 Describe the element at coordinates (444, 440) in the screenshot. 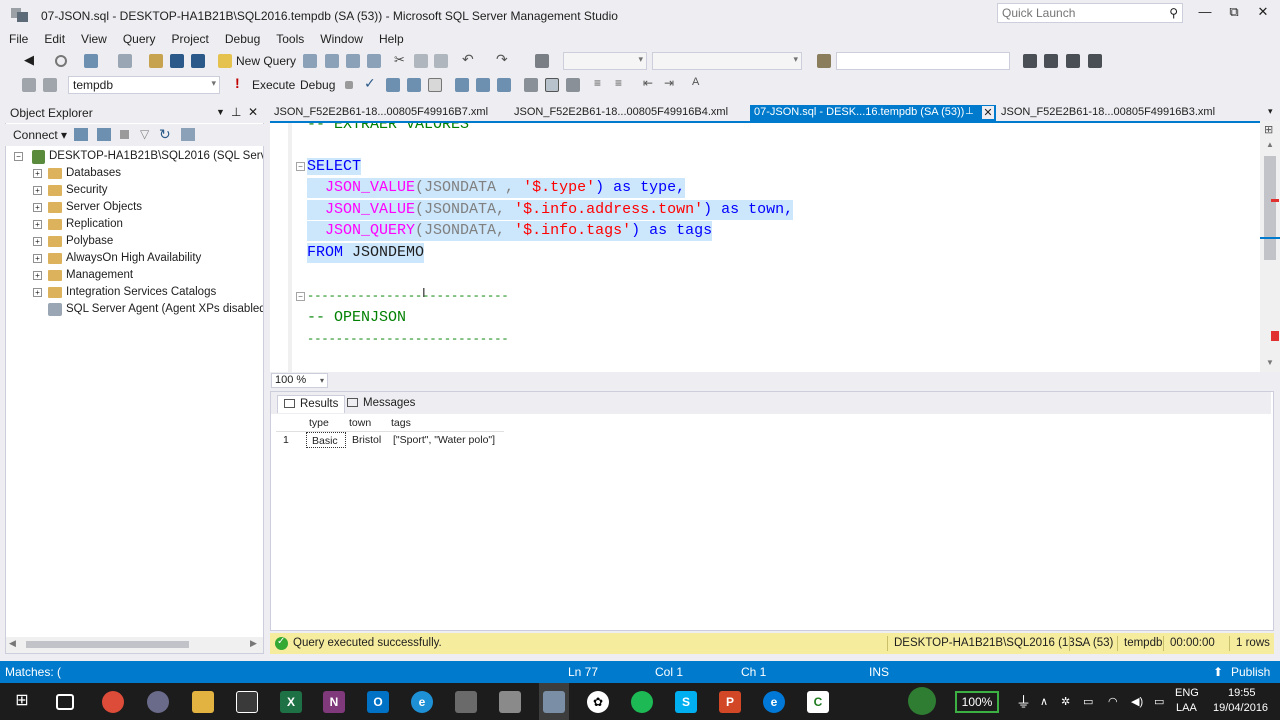

I see `cell-tags: ["Sport", "Water polo"]` at that location.